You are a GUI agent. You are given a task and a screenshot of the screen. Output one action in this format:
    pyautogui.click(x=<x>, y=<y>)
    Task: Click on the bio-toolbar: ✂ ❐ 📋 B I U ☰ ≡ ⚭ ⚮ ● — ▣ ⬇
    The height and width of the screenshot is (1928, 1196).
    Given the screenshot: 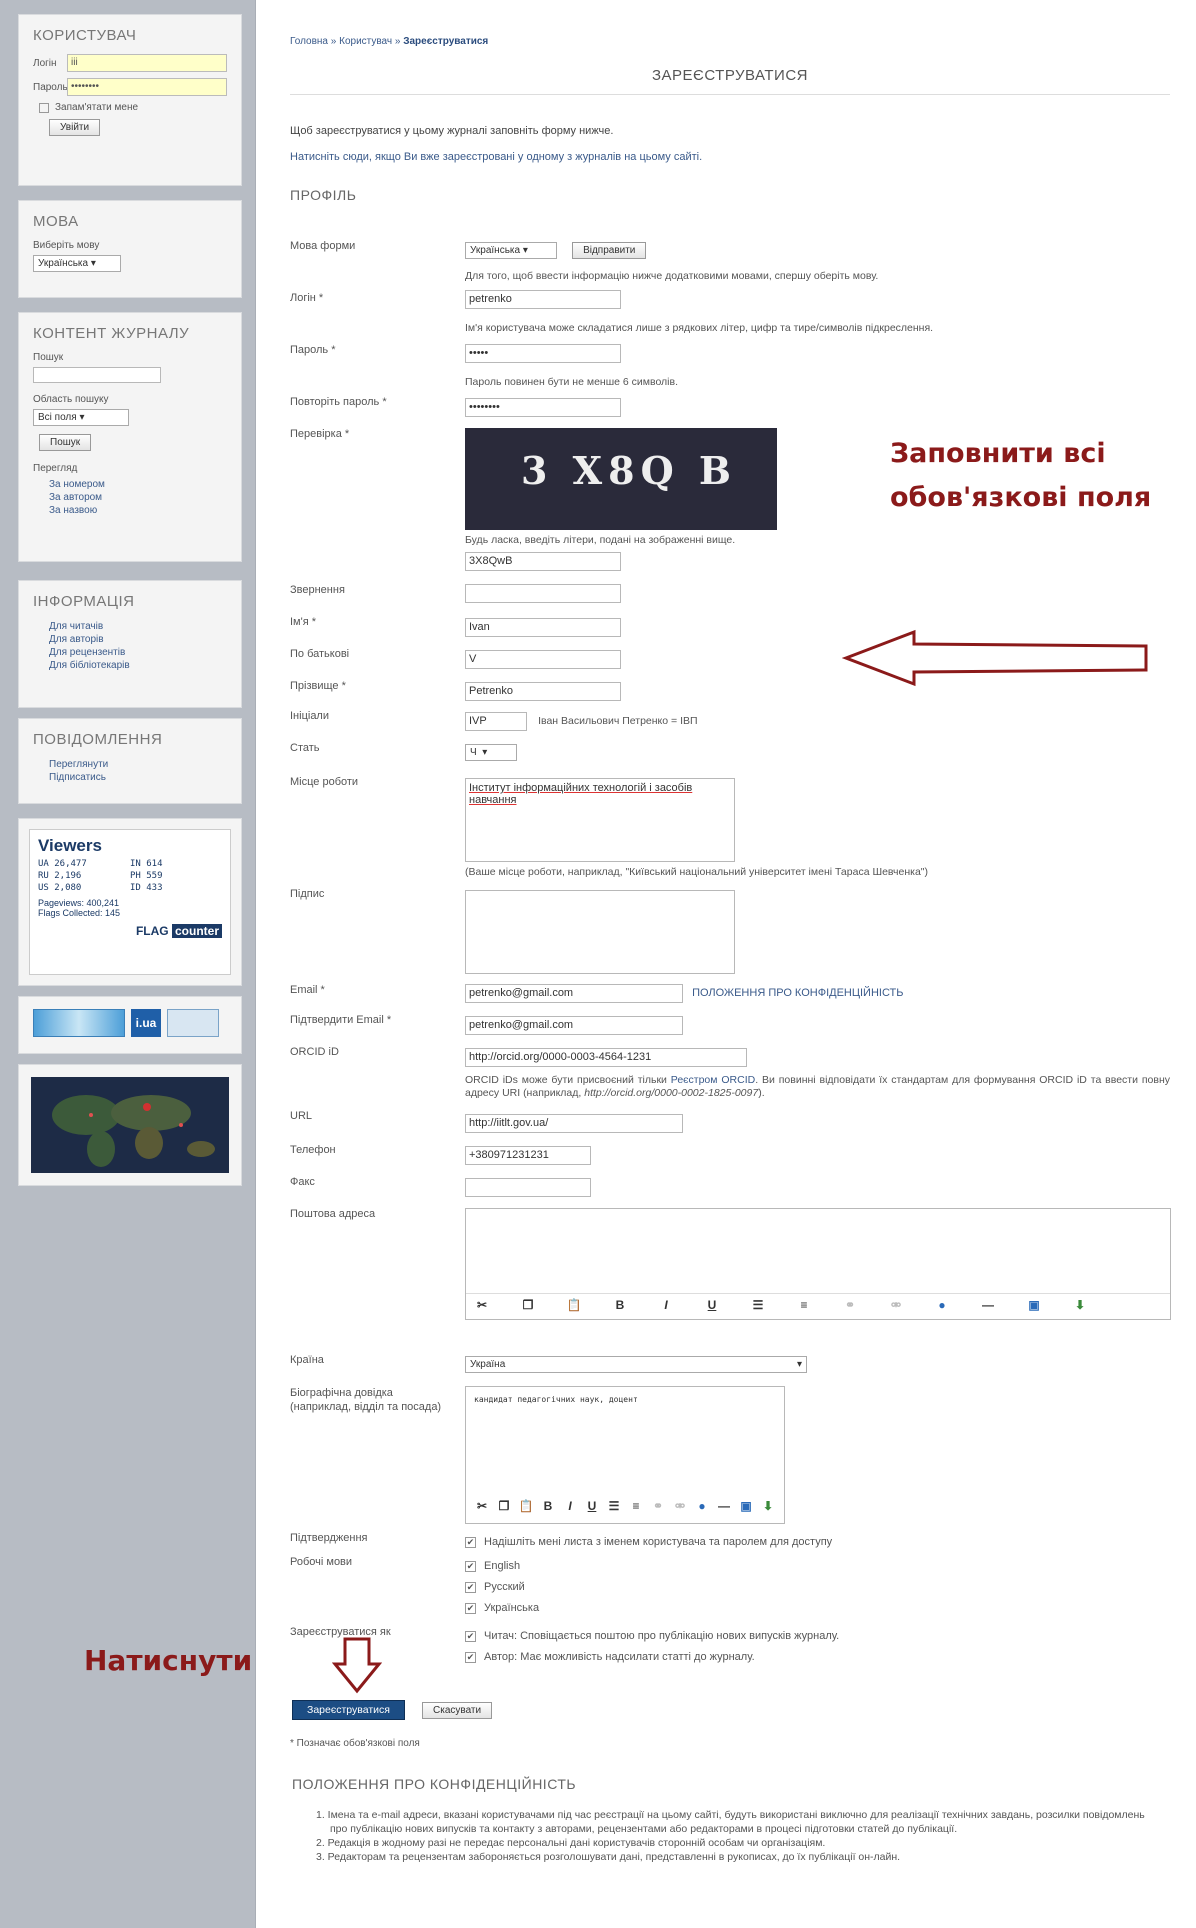 What is the action you would take?
    pyautogui.click(x=625, y=1506)
    